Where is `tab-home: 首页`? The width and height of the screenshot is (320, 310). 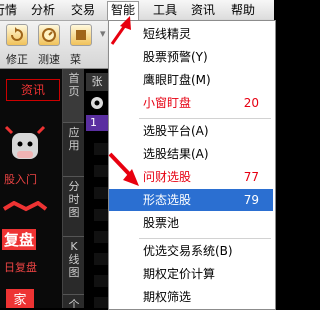 tab-home: 首页 is located at coordinates (74, 96).